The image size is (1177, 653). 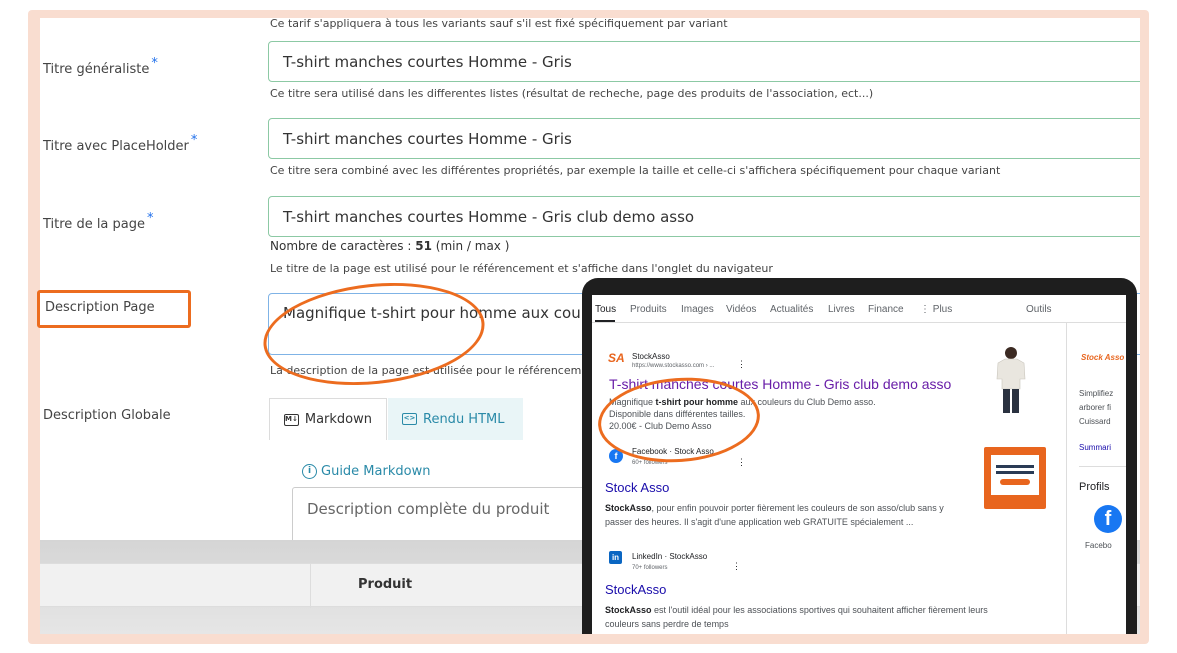 I want to click on result3-site: LinkedIn · StockAsso, so click(x=670, y=556).